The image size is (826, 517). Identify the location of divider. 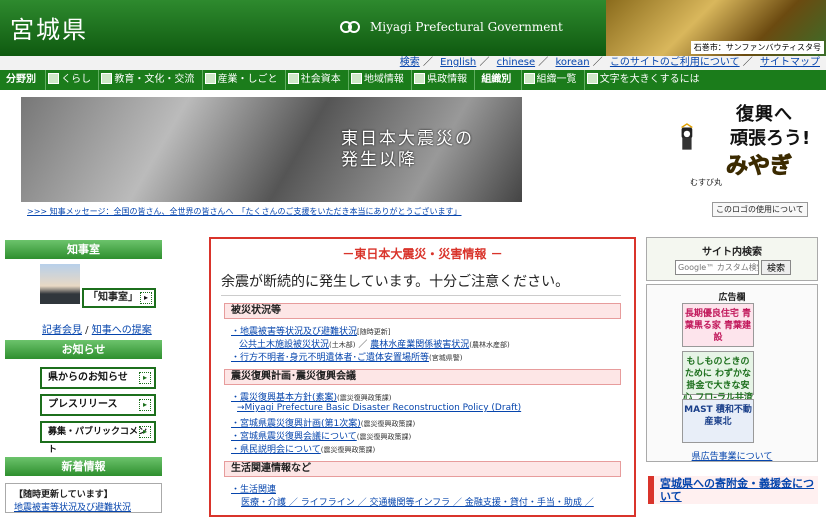
(421, 295).